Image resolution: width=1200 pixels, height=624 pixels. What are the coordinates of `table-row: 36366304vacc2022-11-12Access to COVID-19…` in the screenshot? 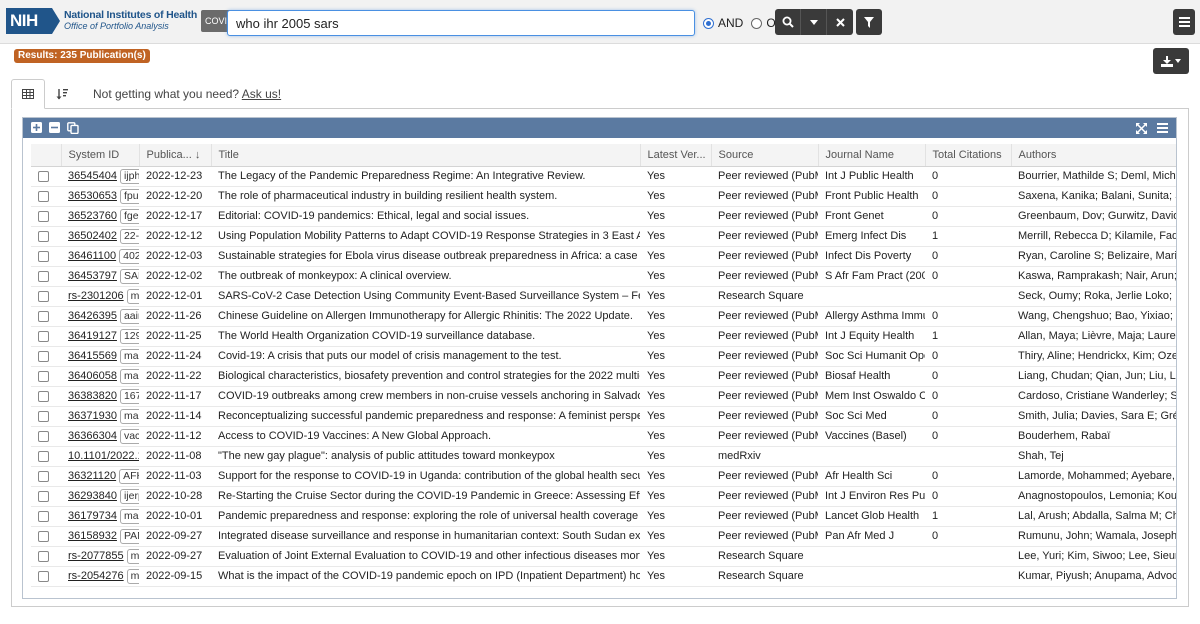 It's located at (603, 436).